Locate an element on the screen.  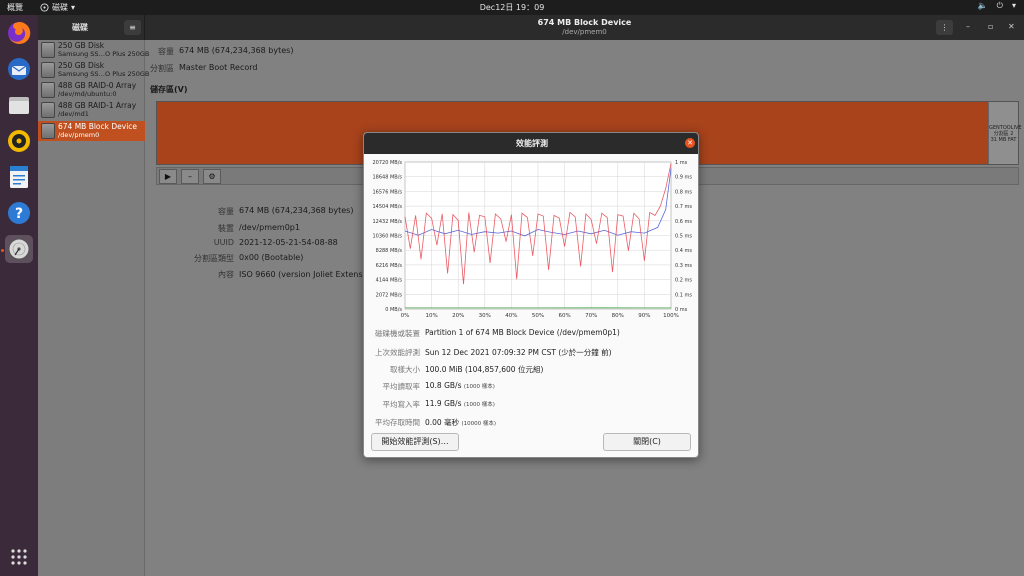
read-rate-samples: (1000 樣本) is located at coordinates (479, 387).